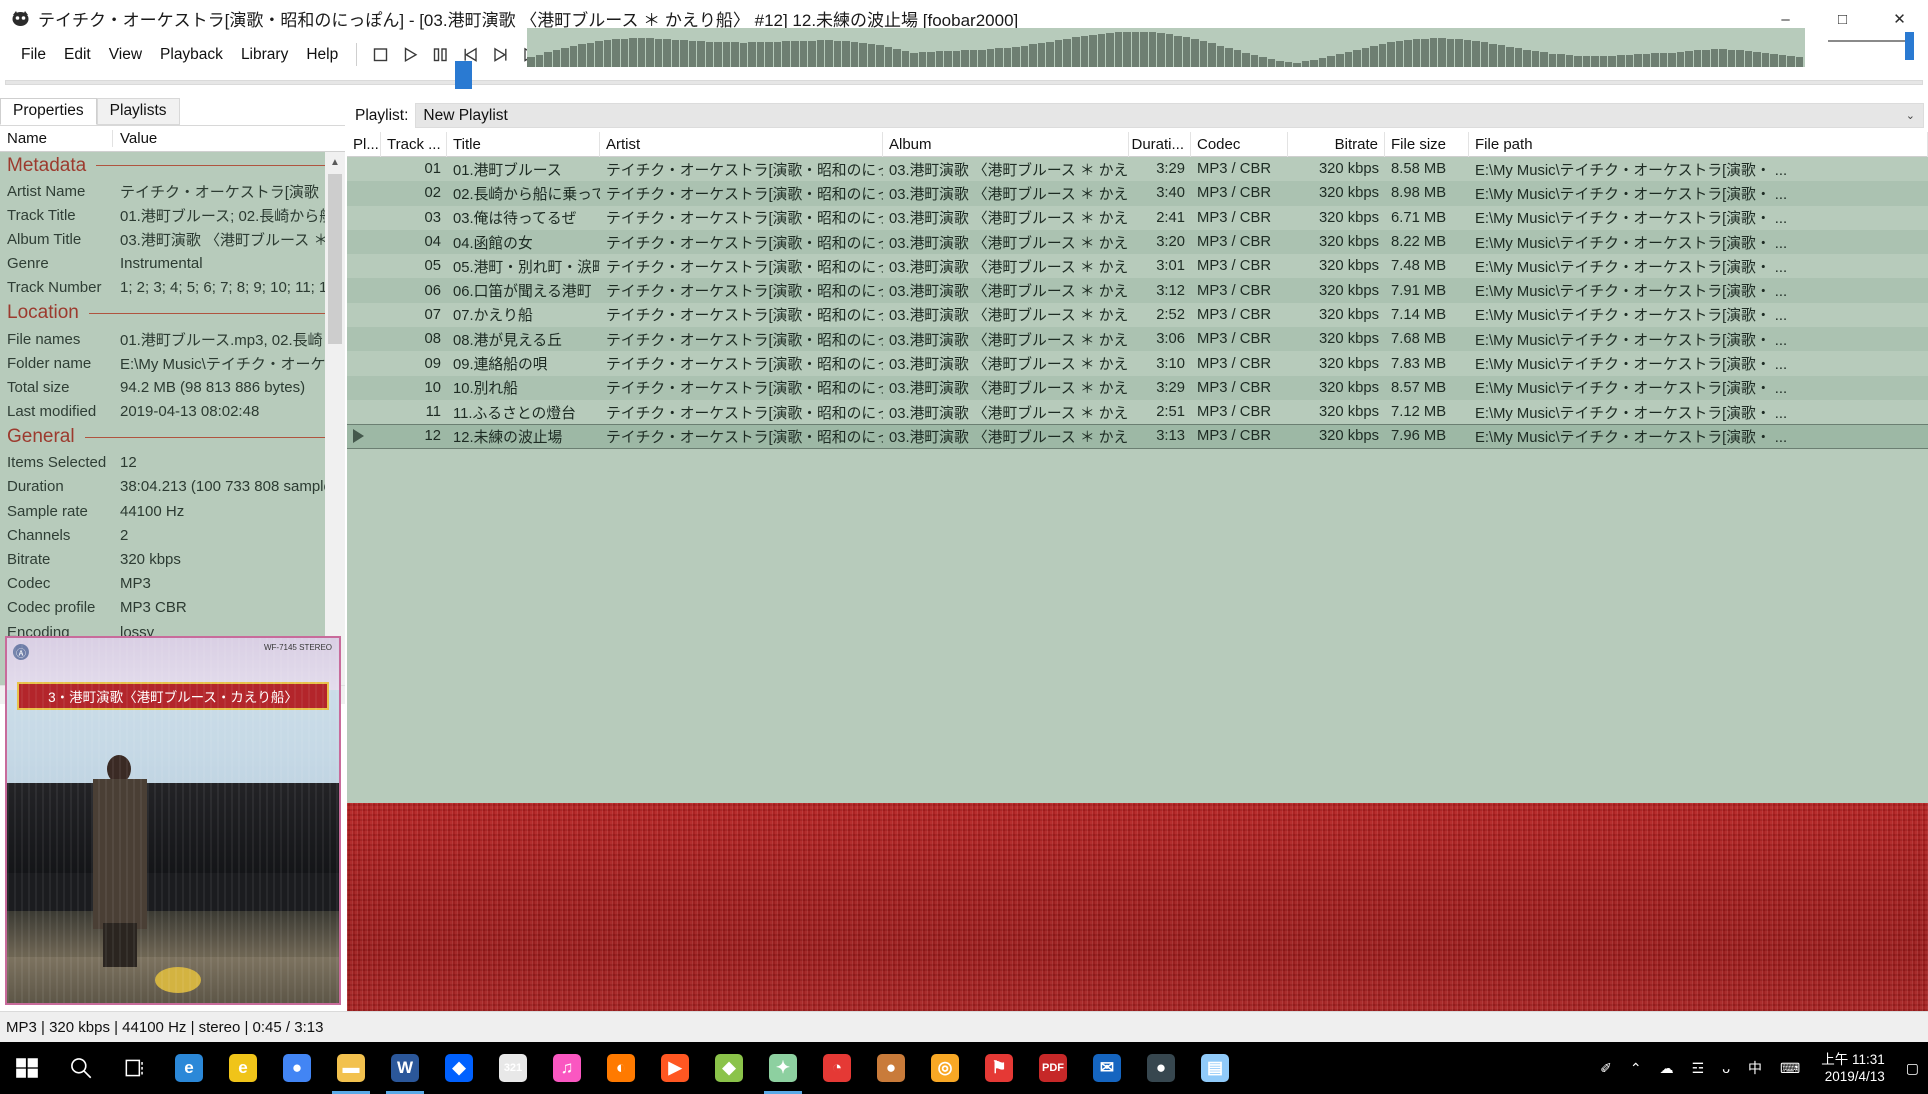  I want to click on menu-library: Library, so click(264, 55).